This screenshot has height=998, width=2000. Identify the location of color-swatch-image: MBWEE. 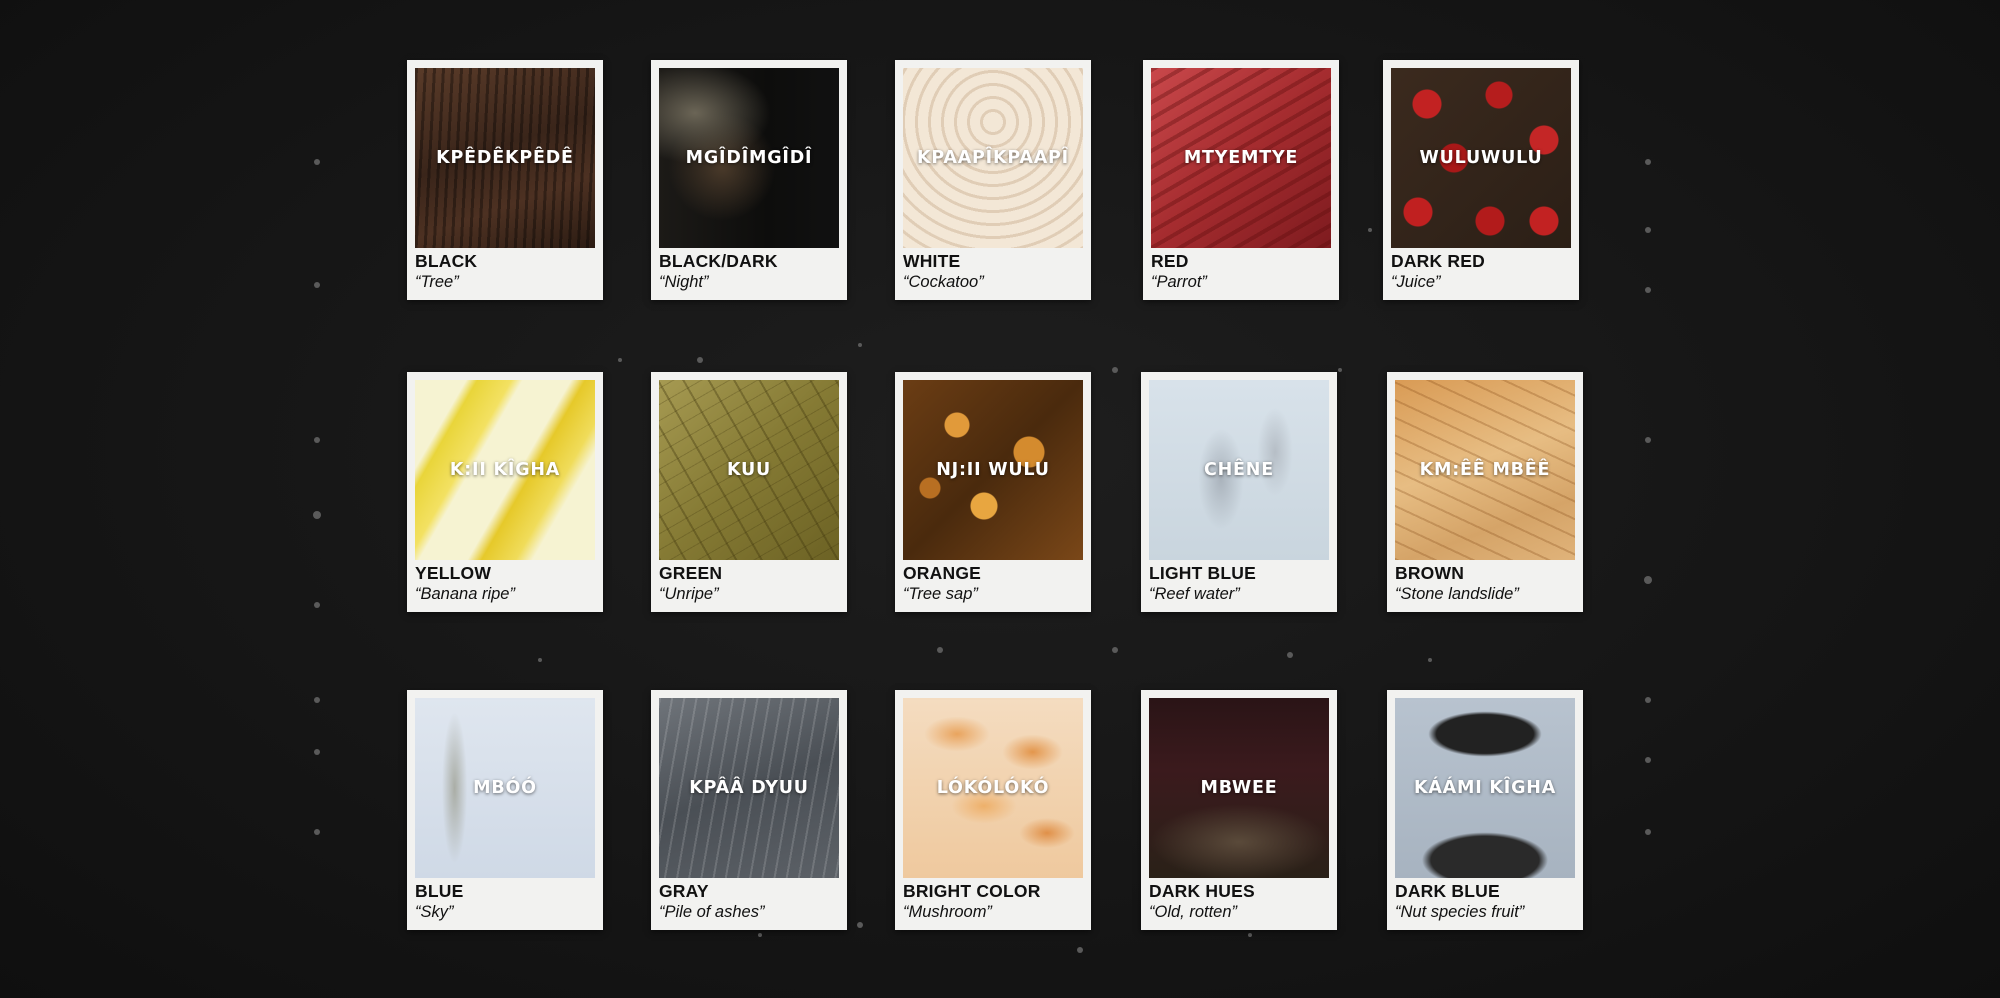
(1239, 788).